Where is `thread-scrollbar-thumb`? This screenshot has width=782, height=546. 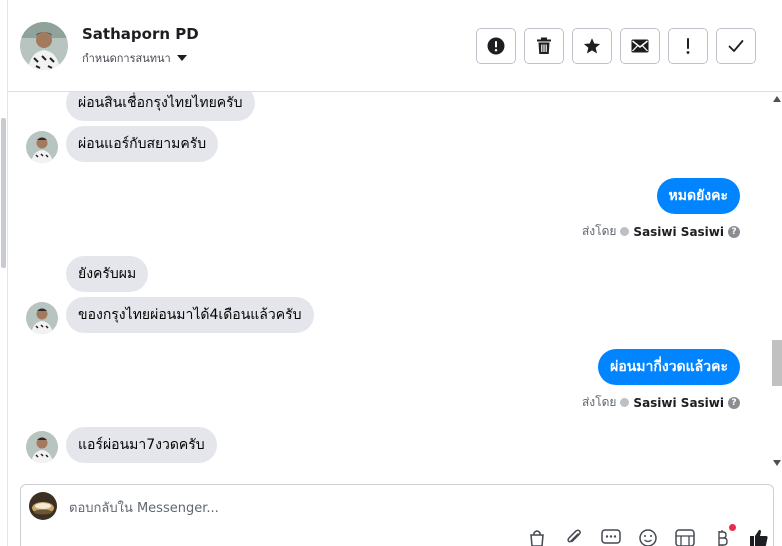 thread-scrollbar-thumb is located at coordinates (777, 363).